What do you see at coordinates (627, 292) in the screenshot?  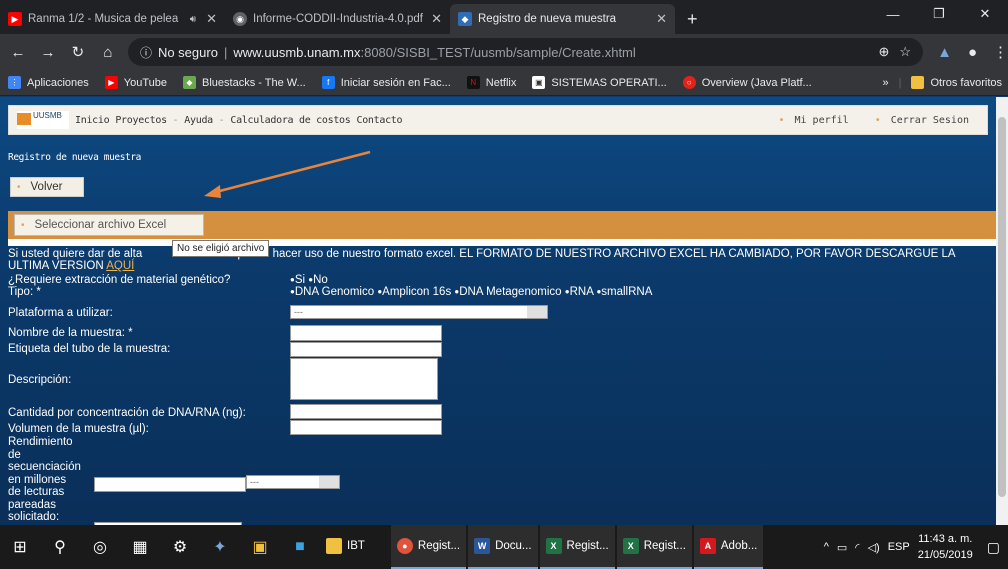 I see `option-label: smallRNA` at bounding box center [627, 292].